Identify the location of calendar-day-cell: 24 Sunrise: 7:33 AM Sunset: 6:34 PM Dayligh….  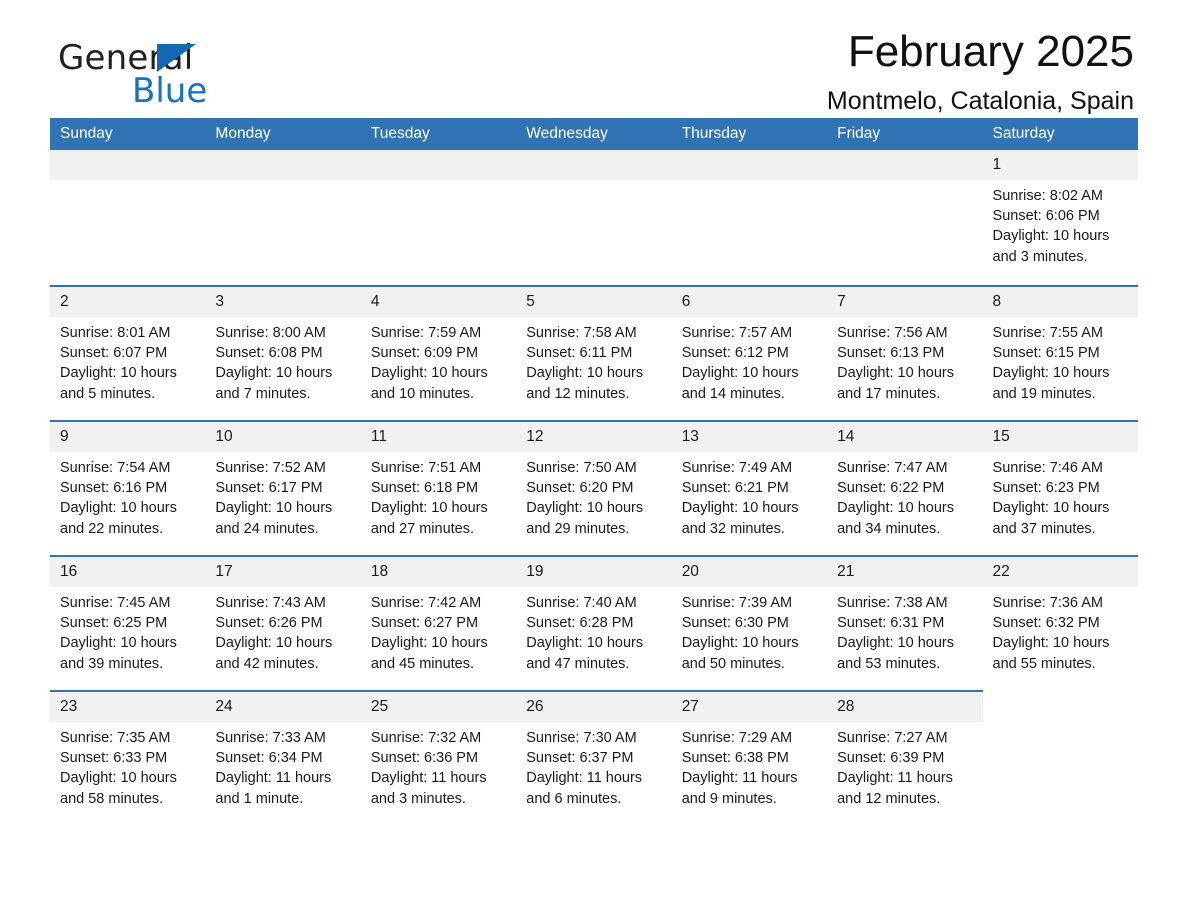
(283, 757).